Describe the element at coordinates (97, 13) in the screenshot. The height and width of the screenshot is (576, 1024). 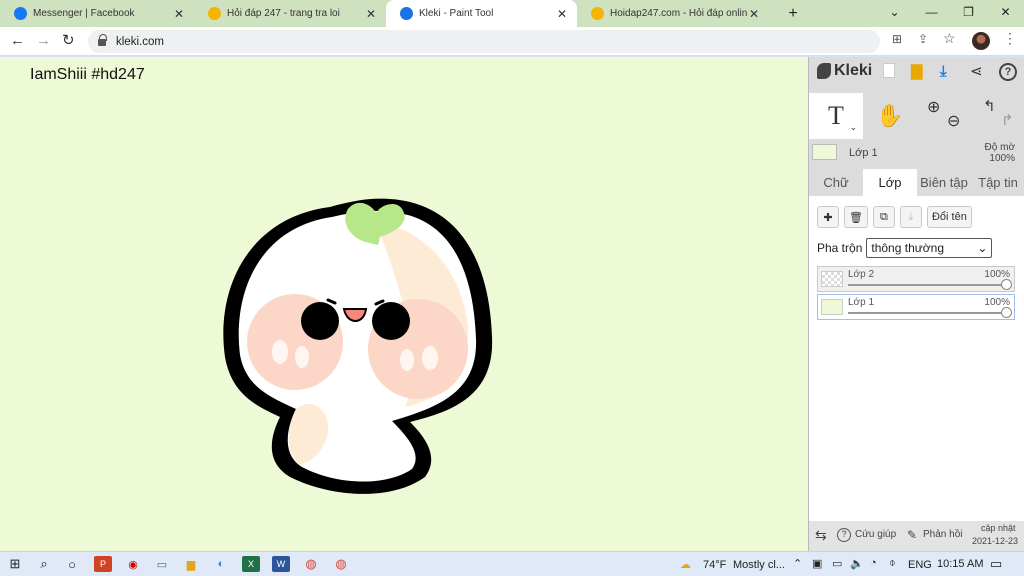
I see `browser-tab: Messenger | Facebook ✕` at that location.